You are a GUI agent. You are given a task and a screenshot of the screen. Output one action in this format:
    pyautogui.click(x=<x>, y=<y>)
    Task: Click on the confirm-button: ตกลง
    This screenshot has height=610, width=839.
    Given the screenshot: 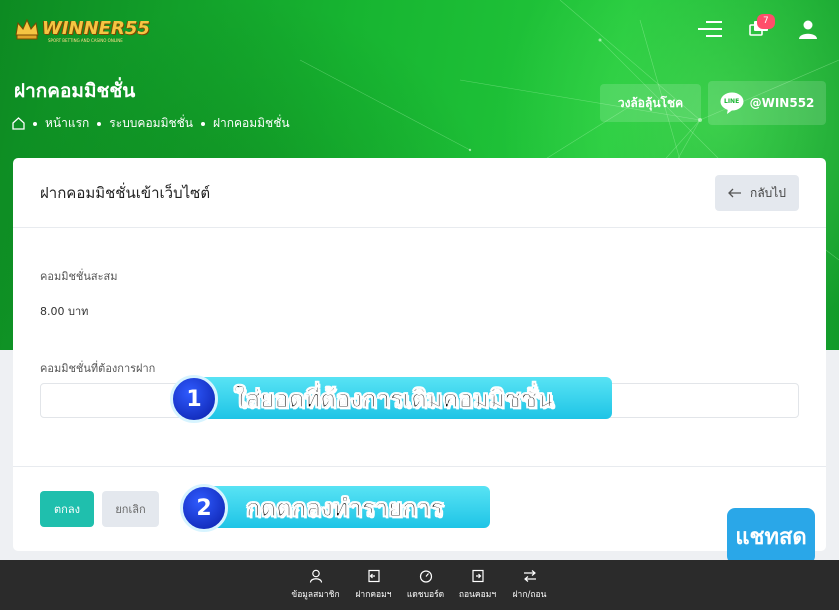 What is the action you would take?
    pyautogui.click(x=67, y=509)
    